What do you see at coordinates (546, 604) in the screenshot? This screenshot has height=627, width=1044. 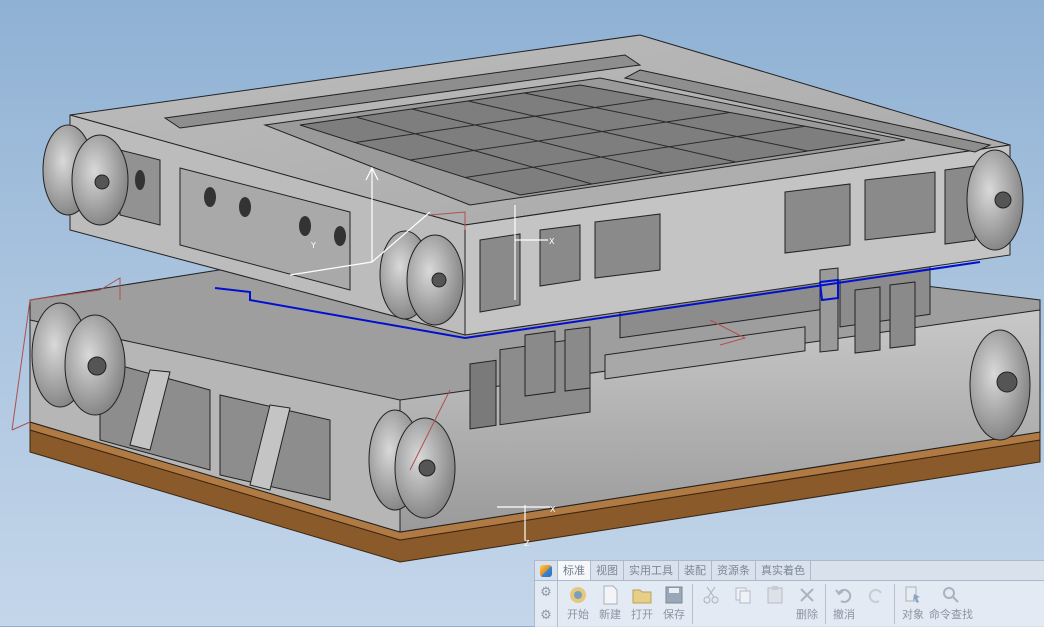 I see `settings-column: ⚙ ⚙` at bounding box center [546, 604].